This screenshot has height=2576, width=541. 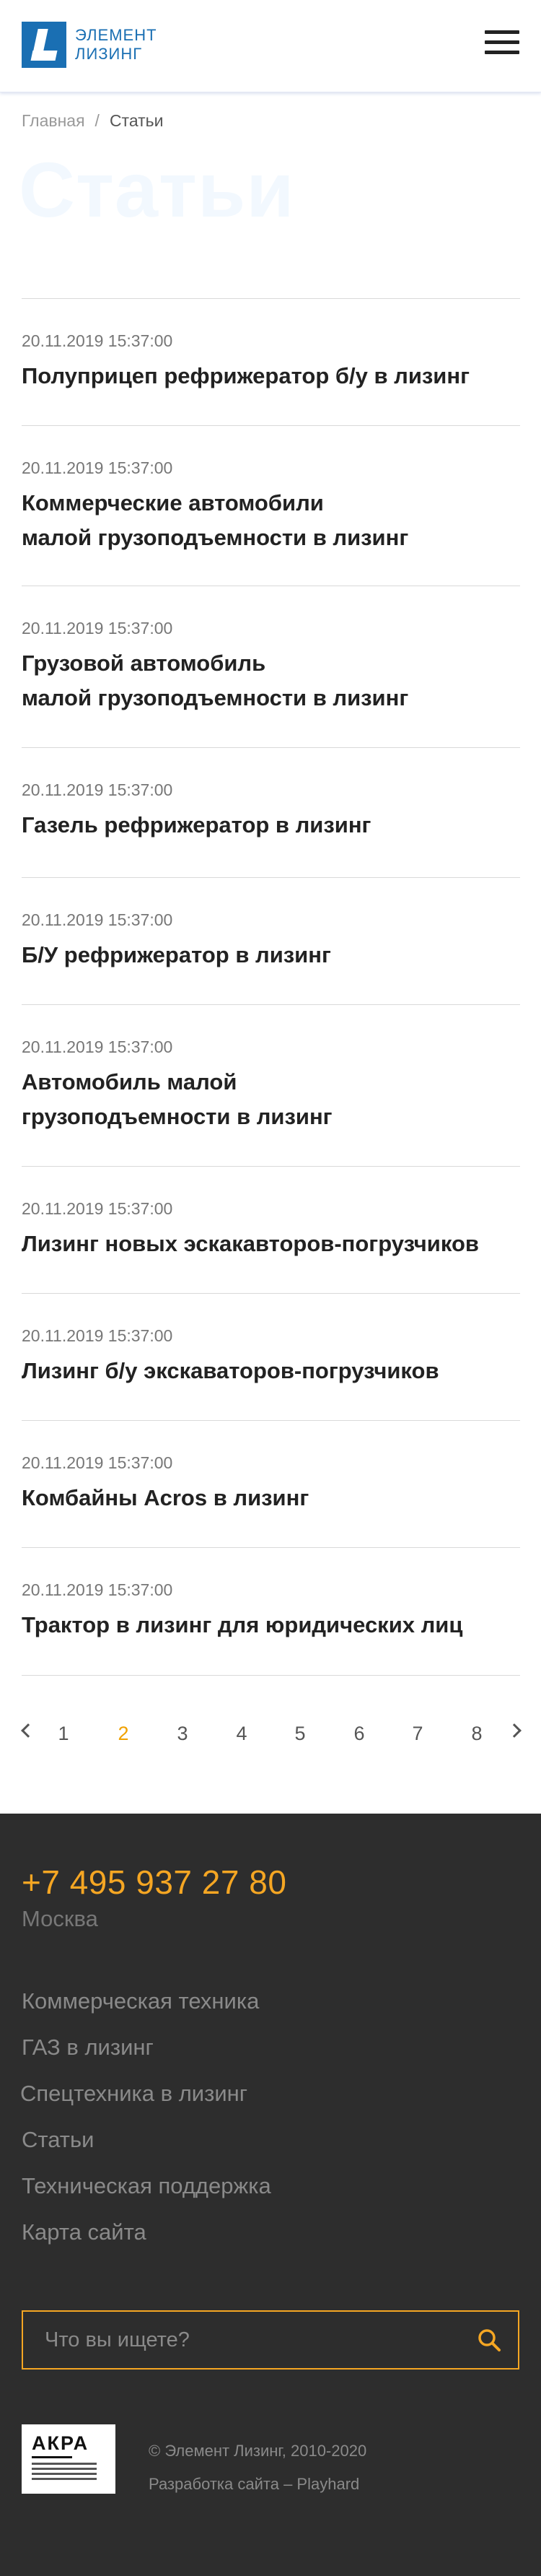 What do you see at coordinates (257, 2484) in the screenshot?
I see `developer-link: Разработка сайта – Playhard` at bounding box center [257, 2484].